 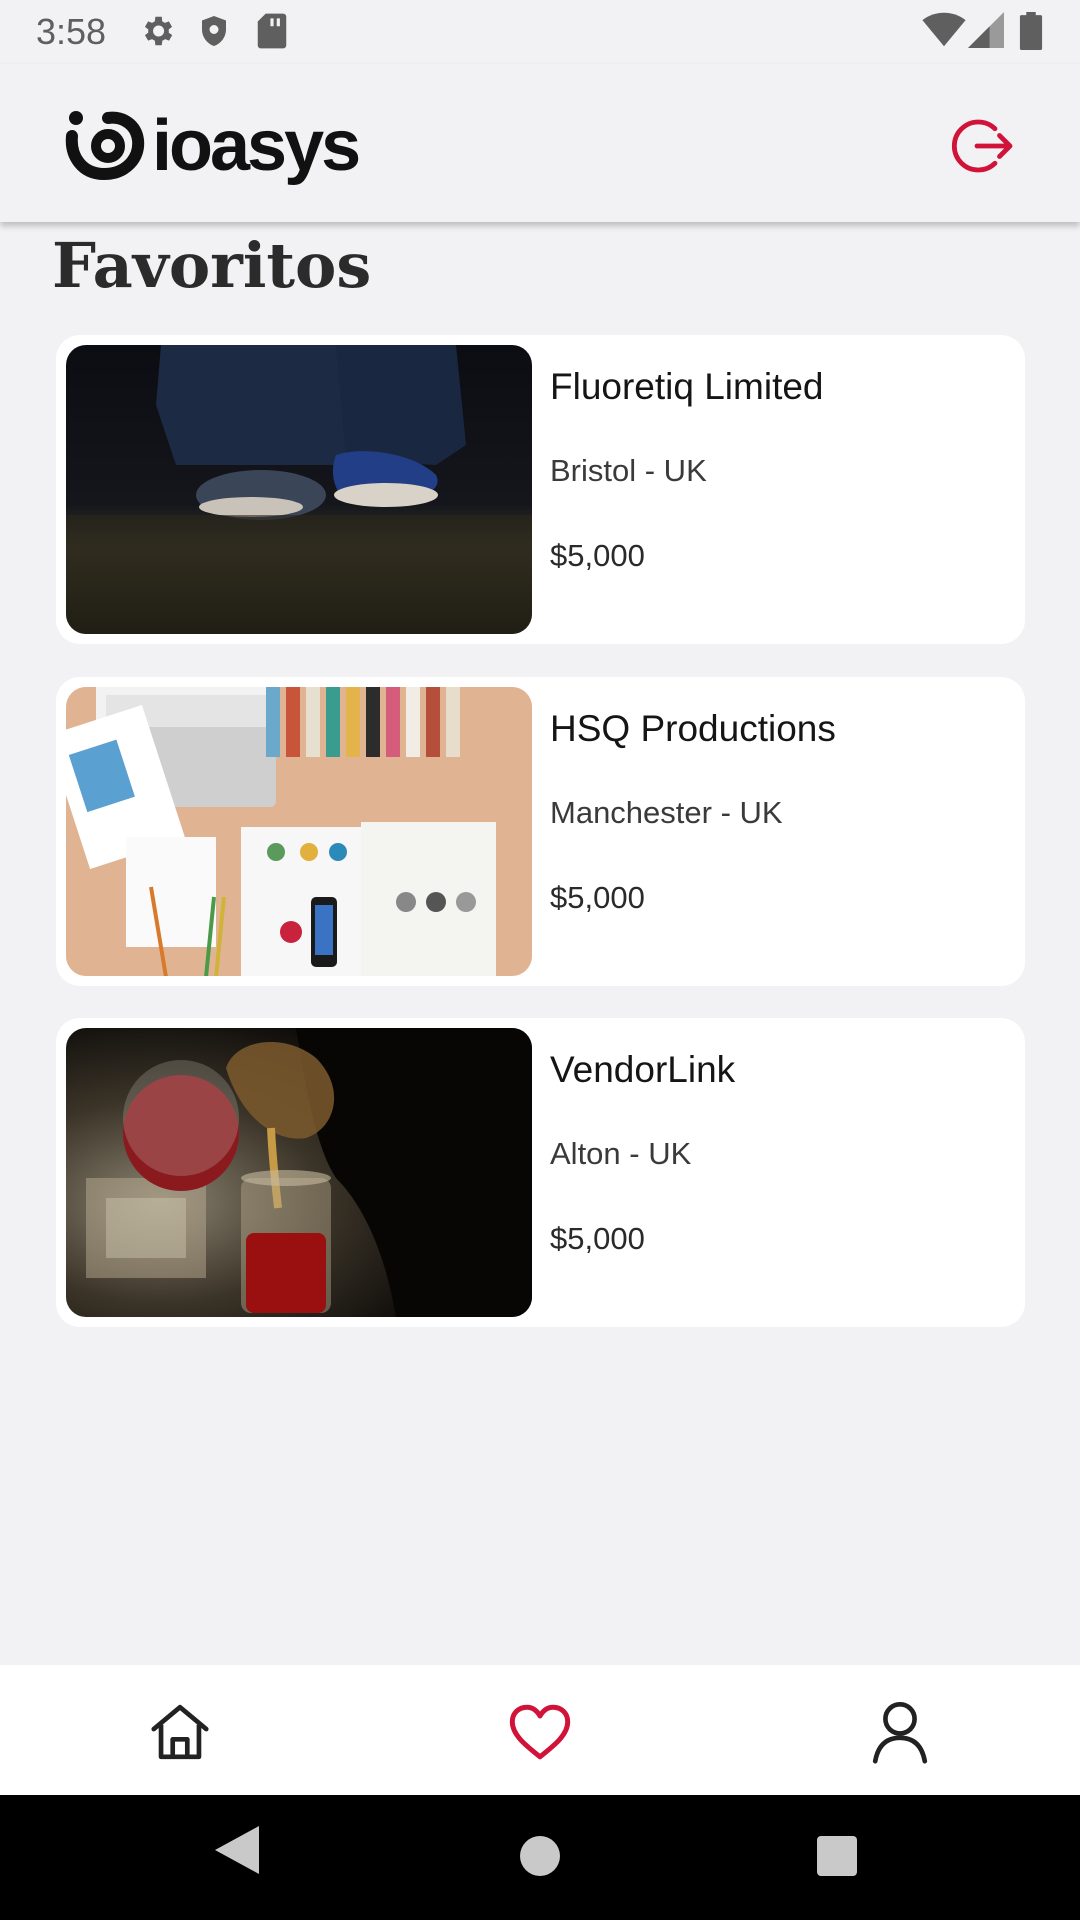 I want to click on nav-home, so click(x=180, y=1732).